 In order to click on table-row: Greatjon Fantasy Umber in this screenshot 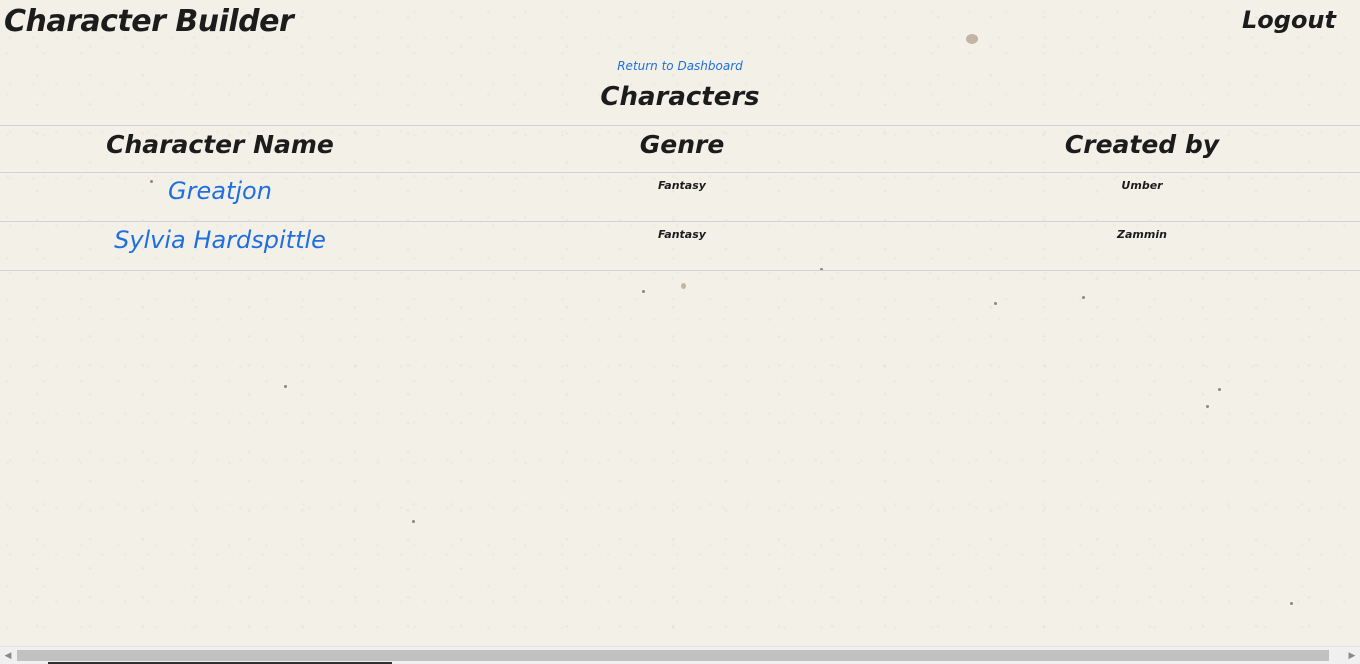, I will do `click(680, 197)`.